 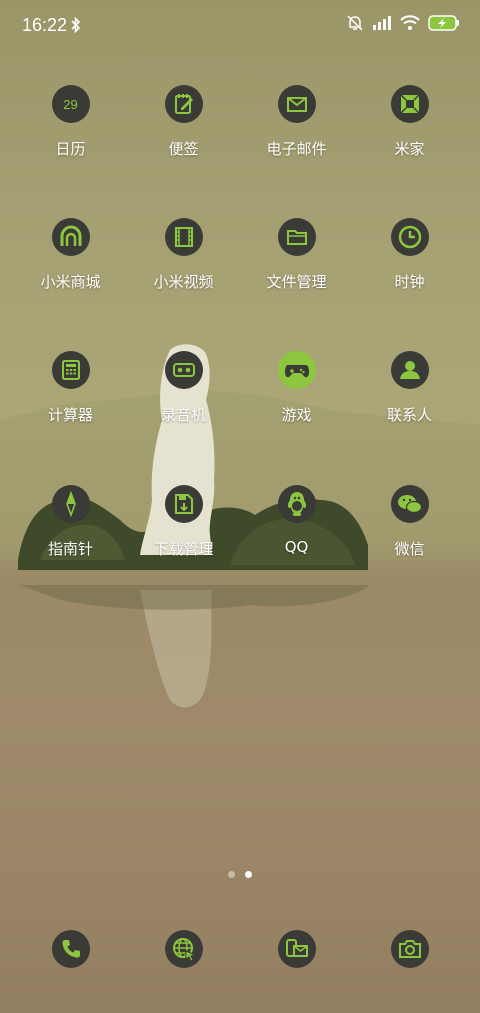 I want to click on app-wechat: 微信, so click(x=409, y=537).